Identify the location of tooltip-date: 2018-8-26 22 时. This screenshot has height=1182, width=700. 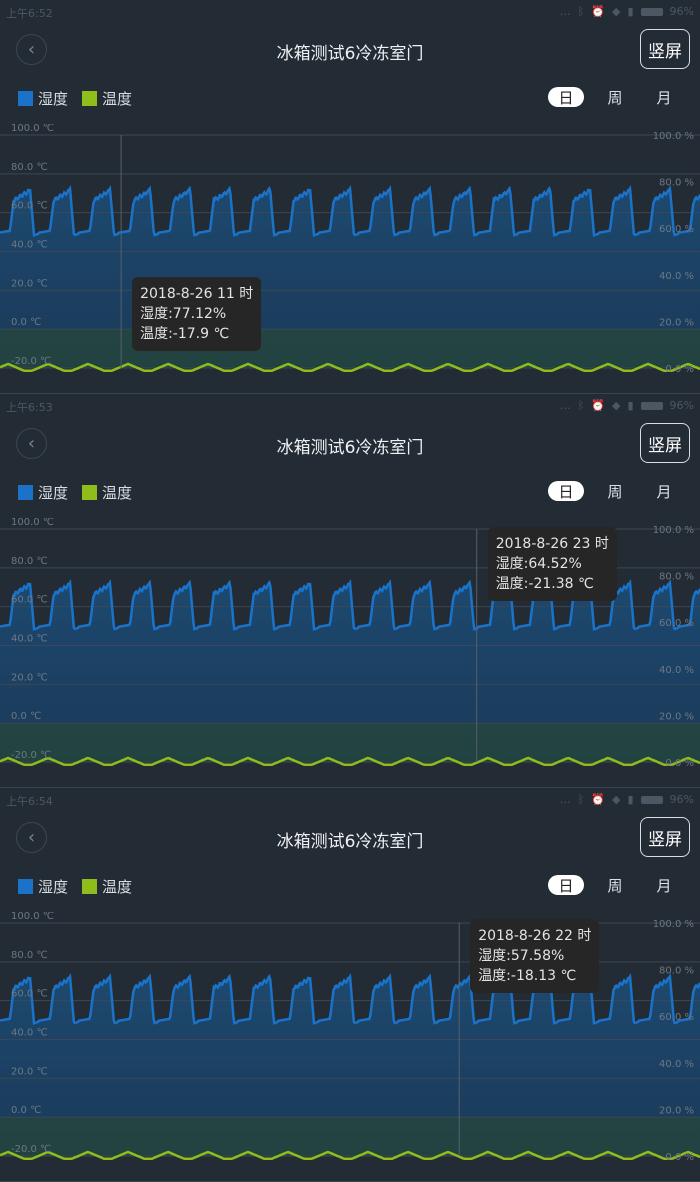
(535, 936).